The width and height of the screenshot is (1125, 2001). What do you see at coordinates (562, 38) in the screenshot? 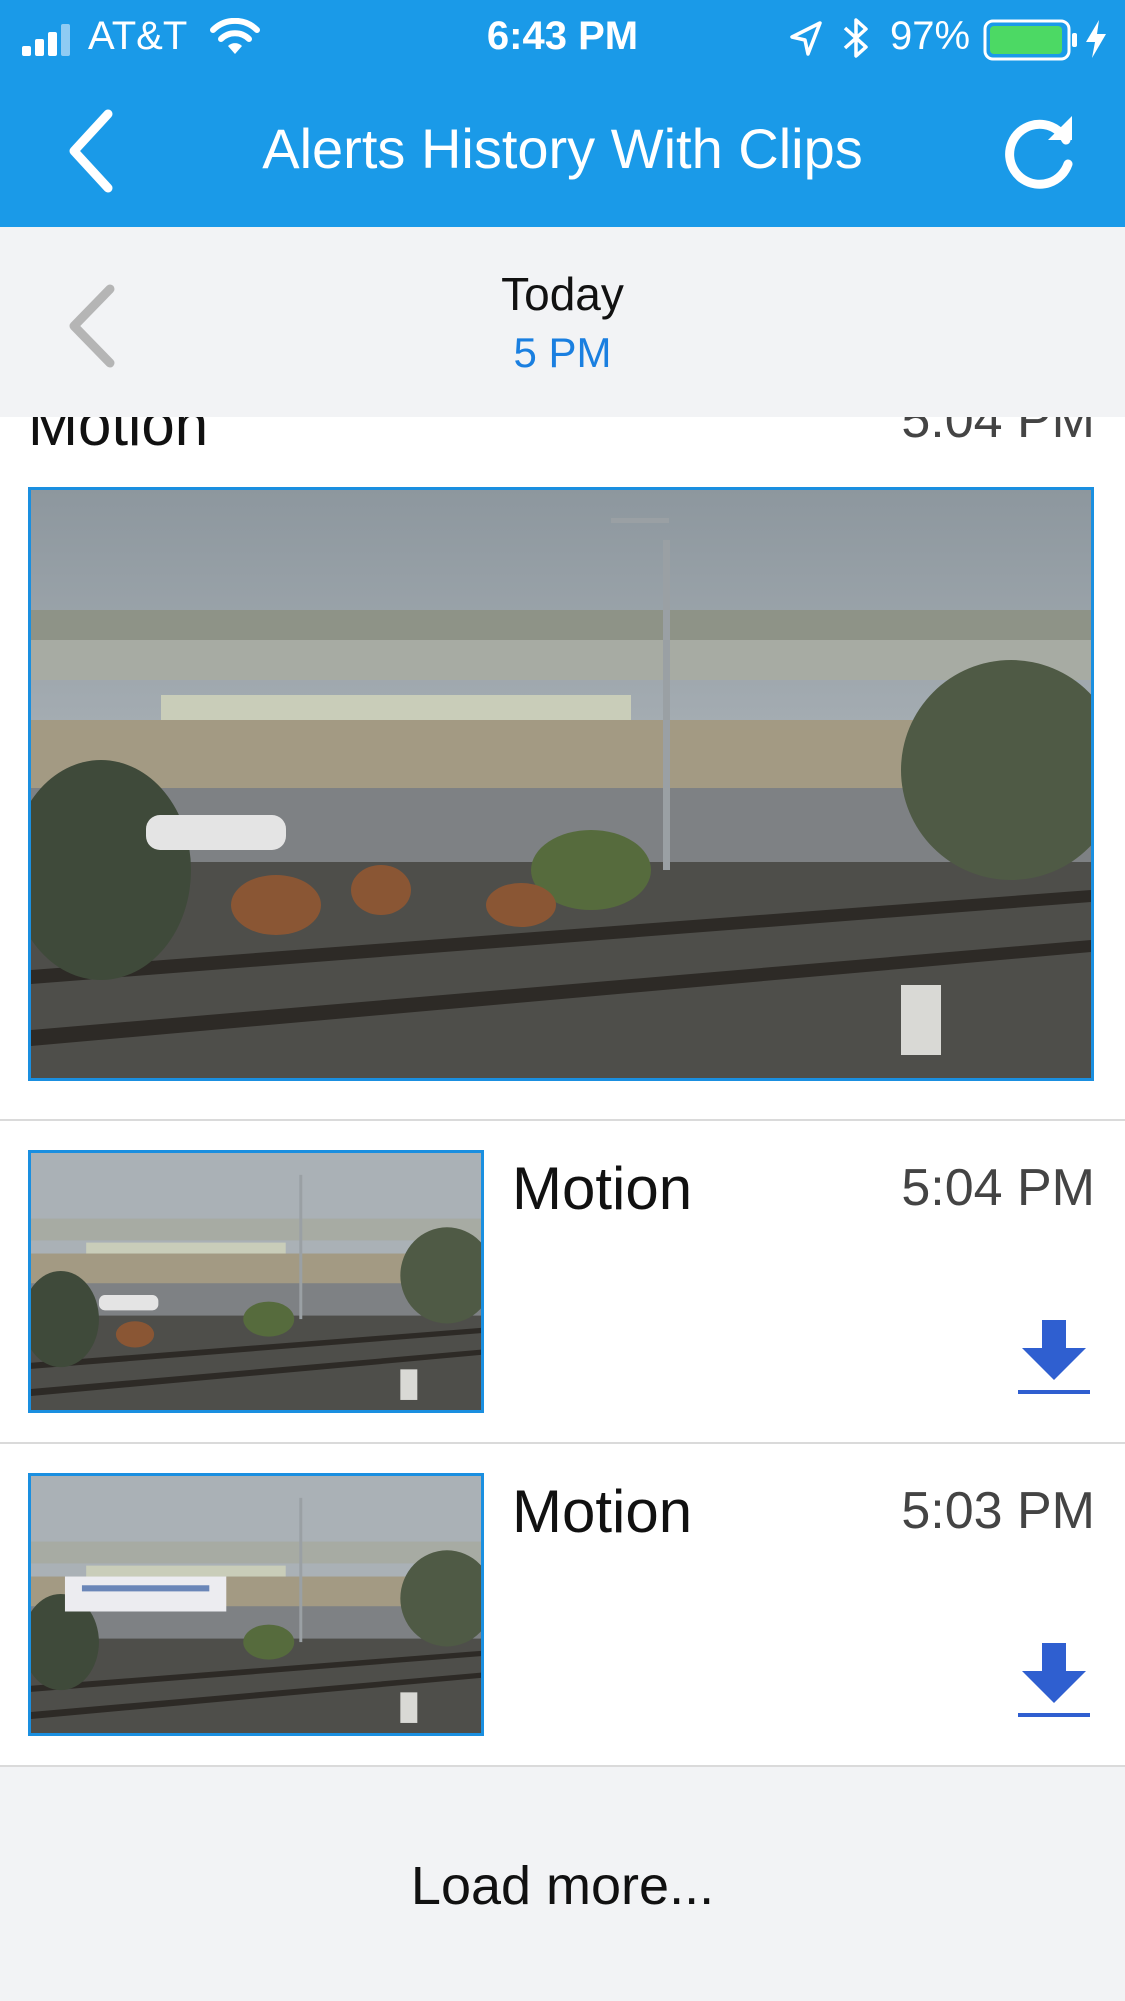
I see `status-bar: AT&T 6:43 PM 97%` at bounding box center [562, 38].